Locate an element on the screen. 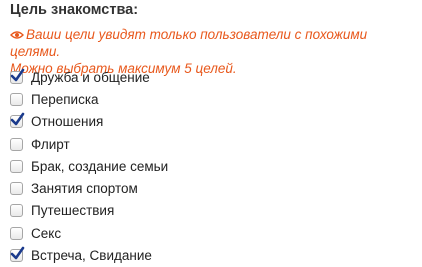 This screenshot has height=267, width=422. goal-option-label: Дружба и общение is located at coordinates (90, 77).